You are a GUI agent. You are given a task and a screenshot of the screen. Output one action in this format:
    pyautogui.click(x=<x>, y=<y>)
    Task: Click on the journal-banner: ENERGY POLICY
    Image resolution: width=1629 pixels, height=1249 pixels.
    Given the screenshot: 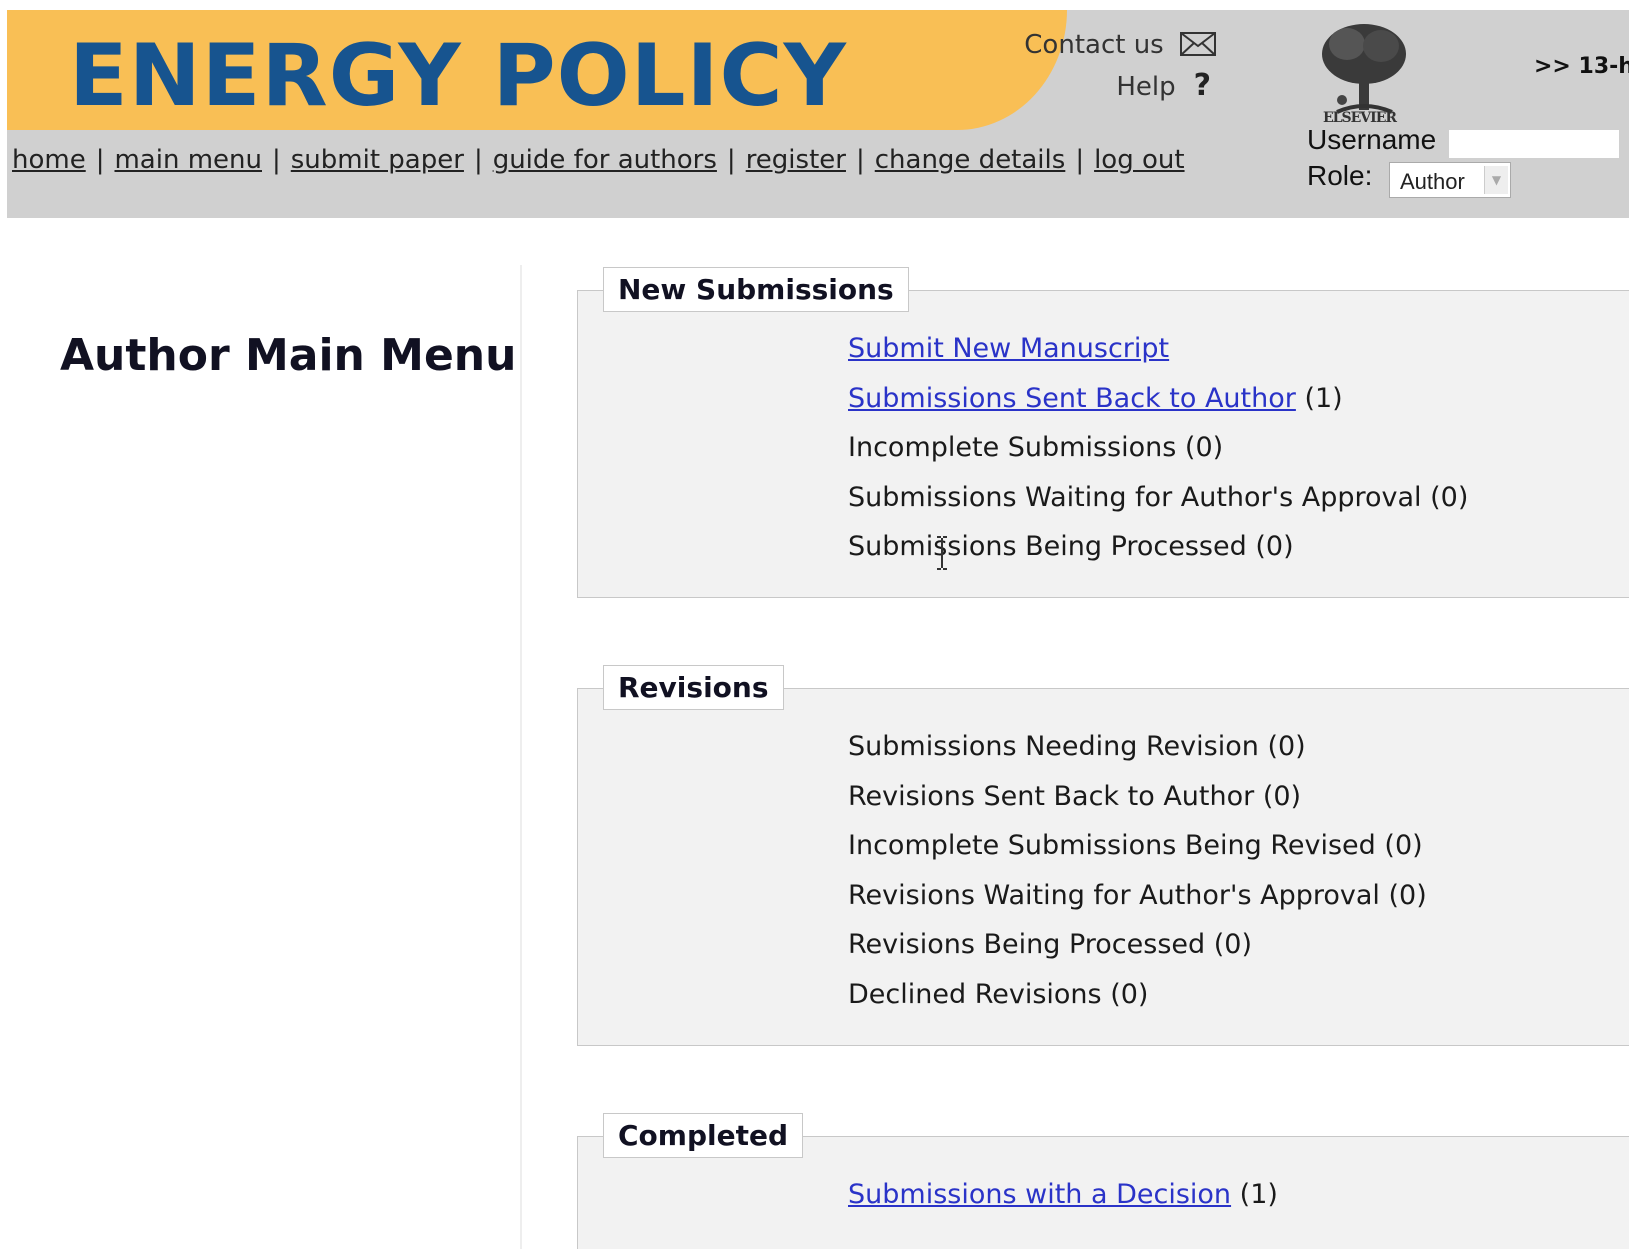 What is the action you would take?
    pyautogui.click(x=537, y=70)
    